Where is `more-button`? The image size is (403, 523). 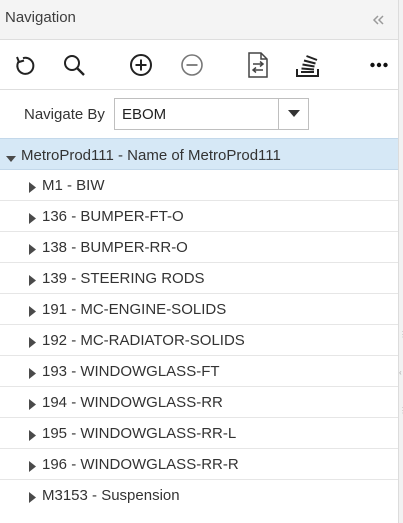
more-button is located at coordinates (379, 65).